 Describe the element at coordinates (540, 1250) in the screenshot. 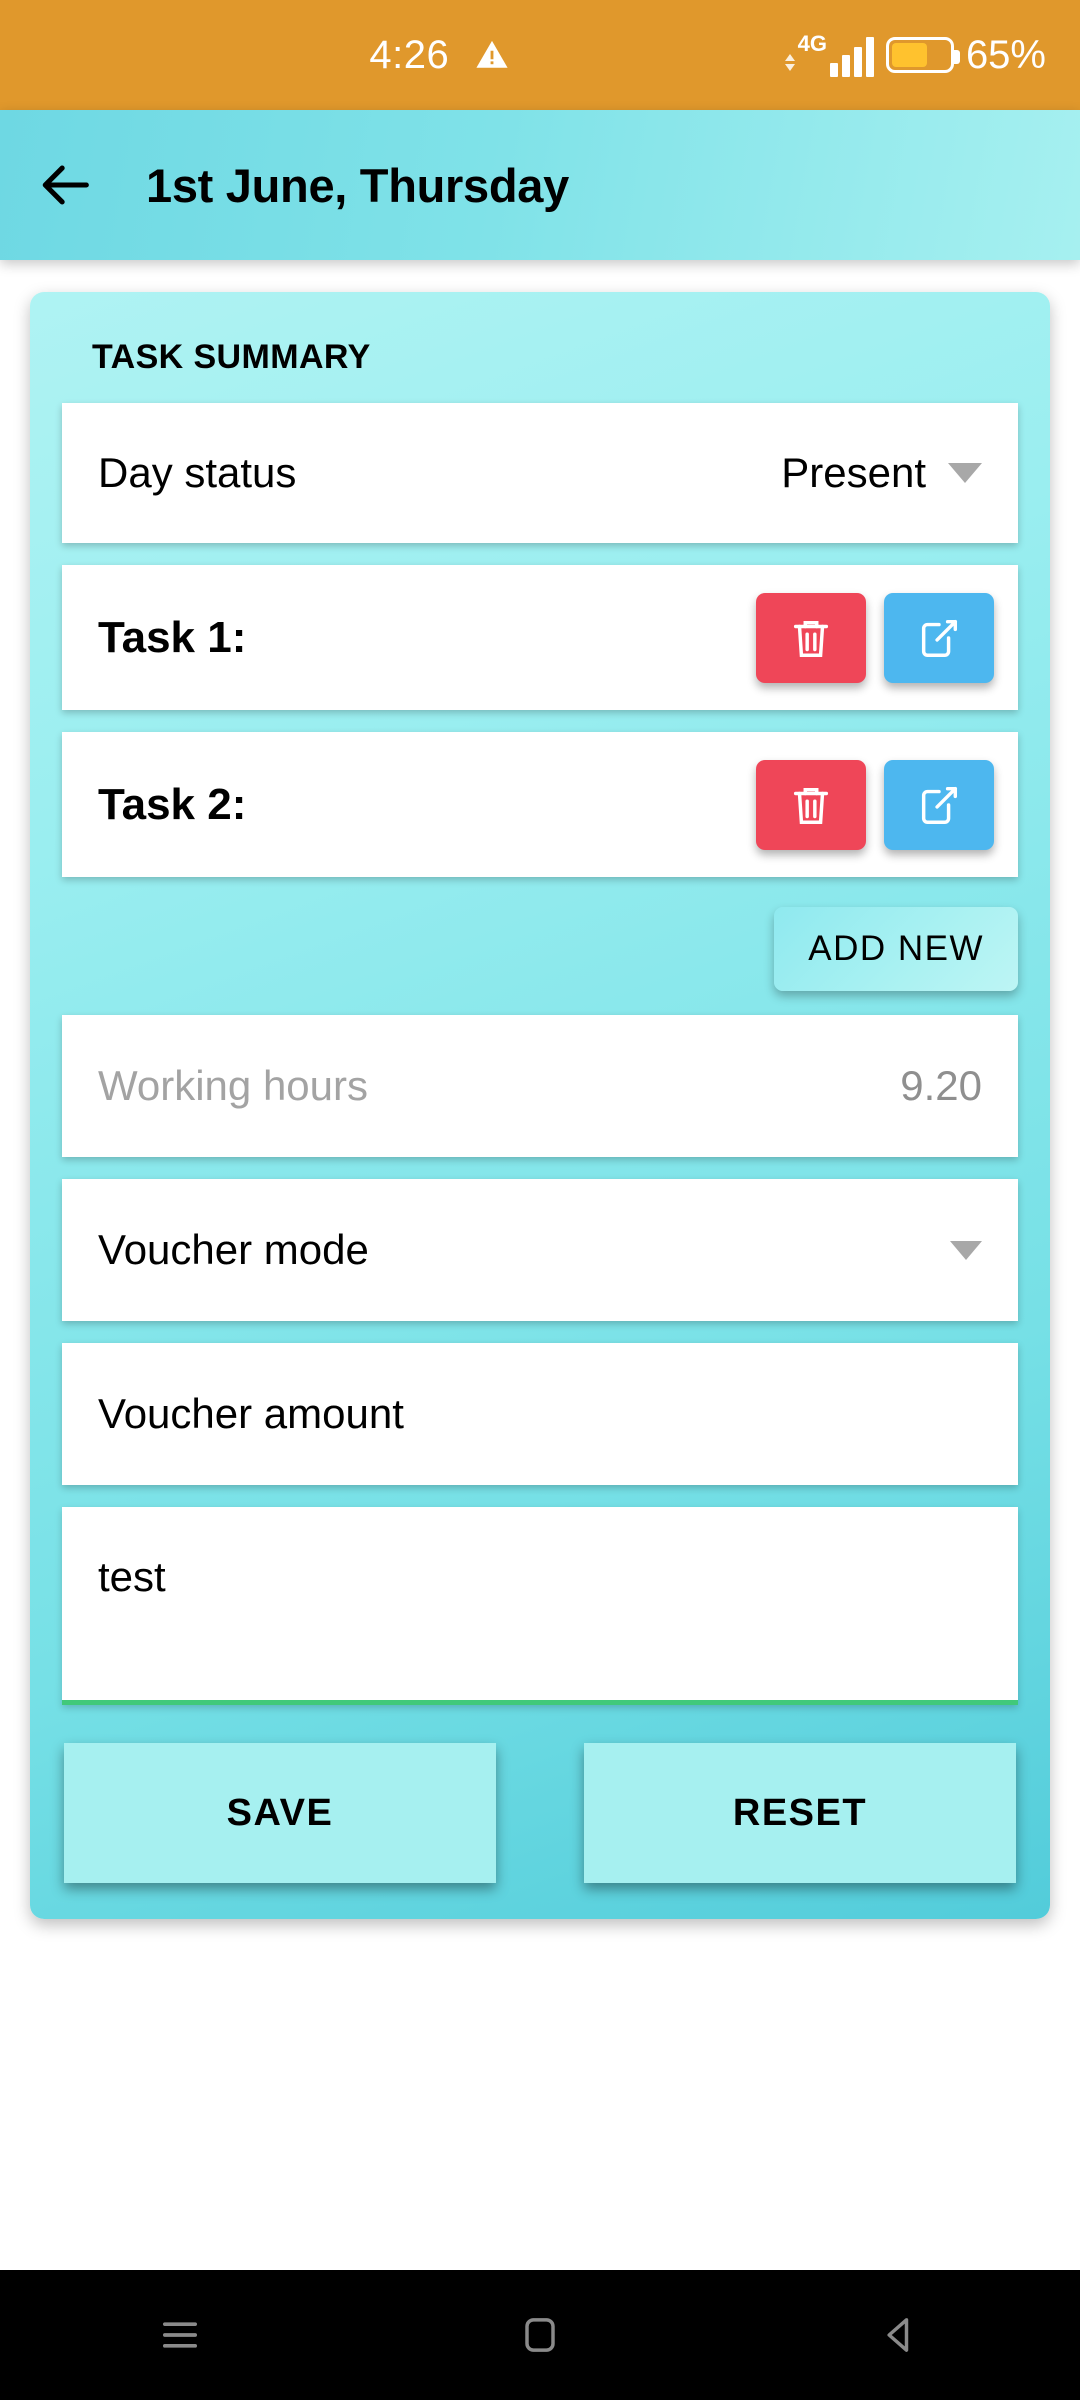

I see `voucher-mode-field: Voucher mode` at that location.